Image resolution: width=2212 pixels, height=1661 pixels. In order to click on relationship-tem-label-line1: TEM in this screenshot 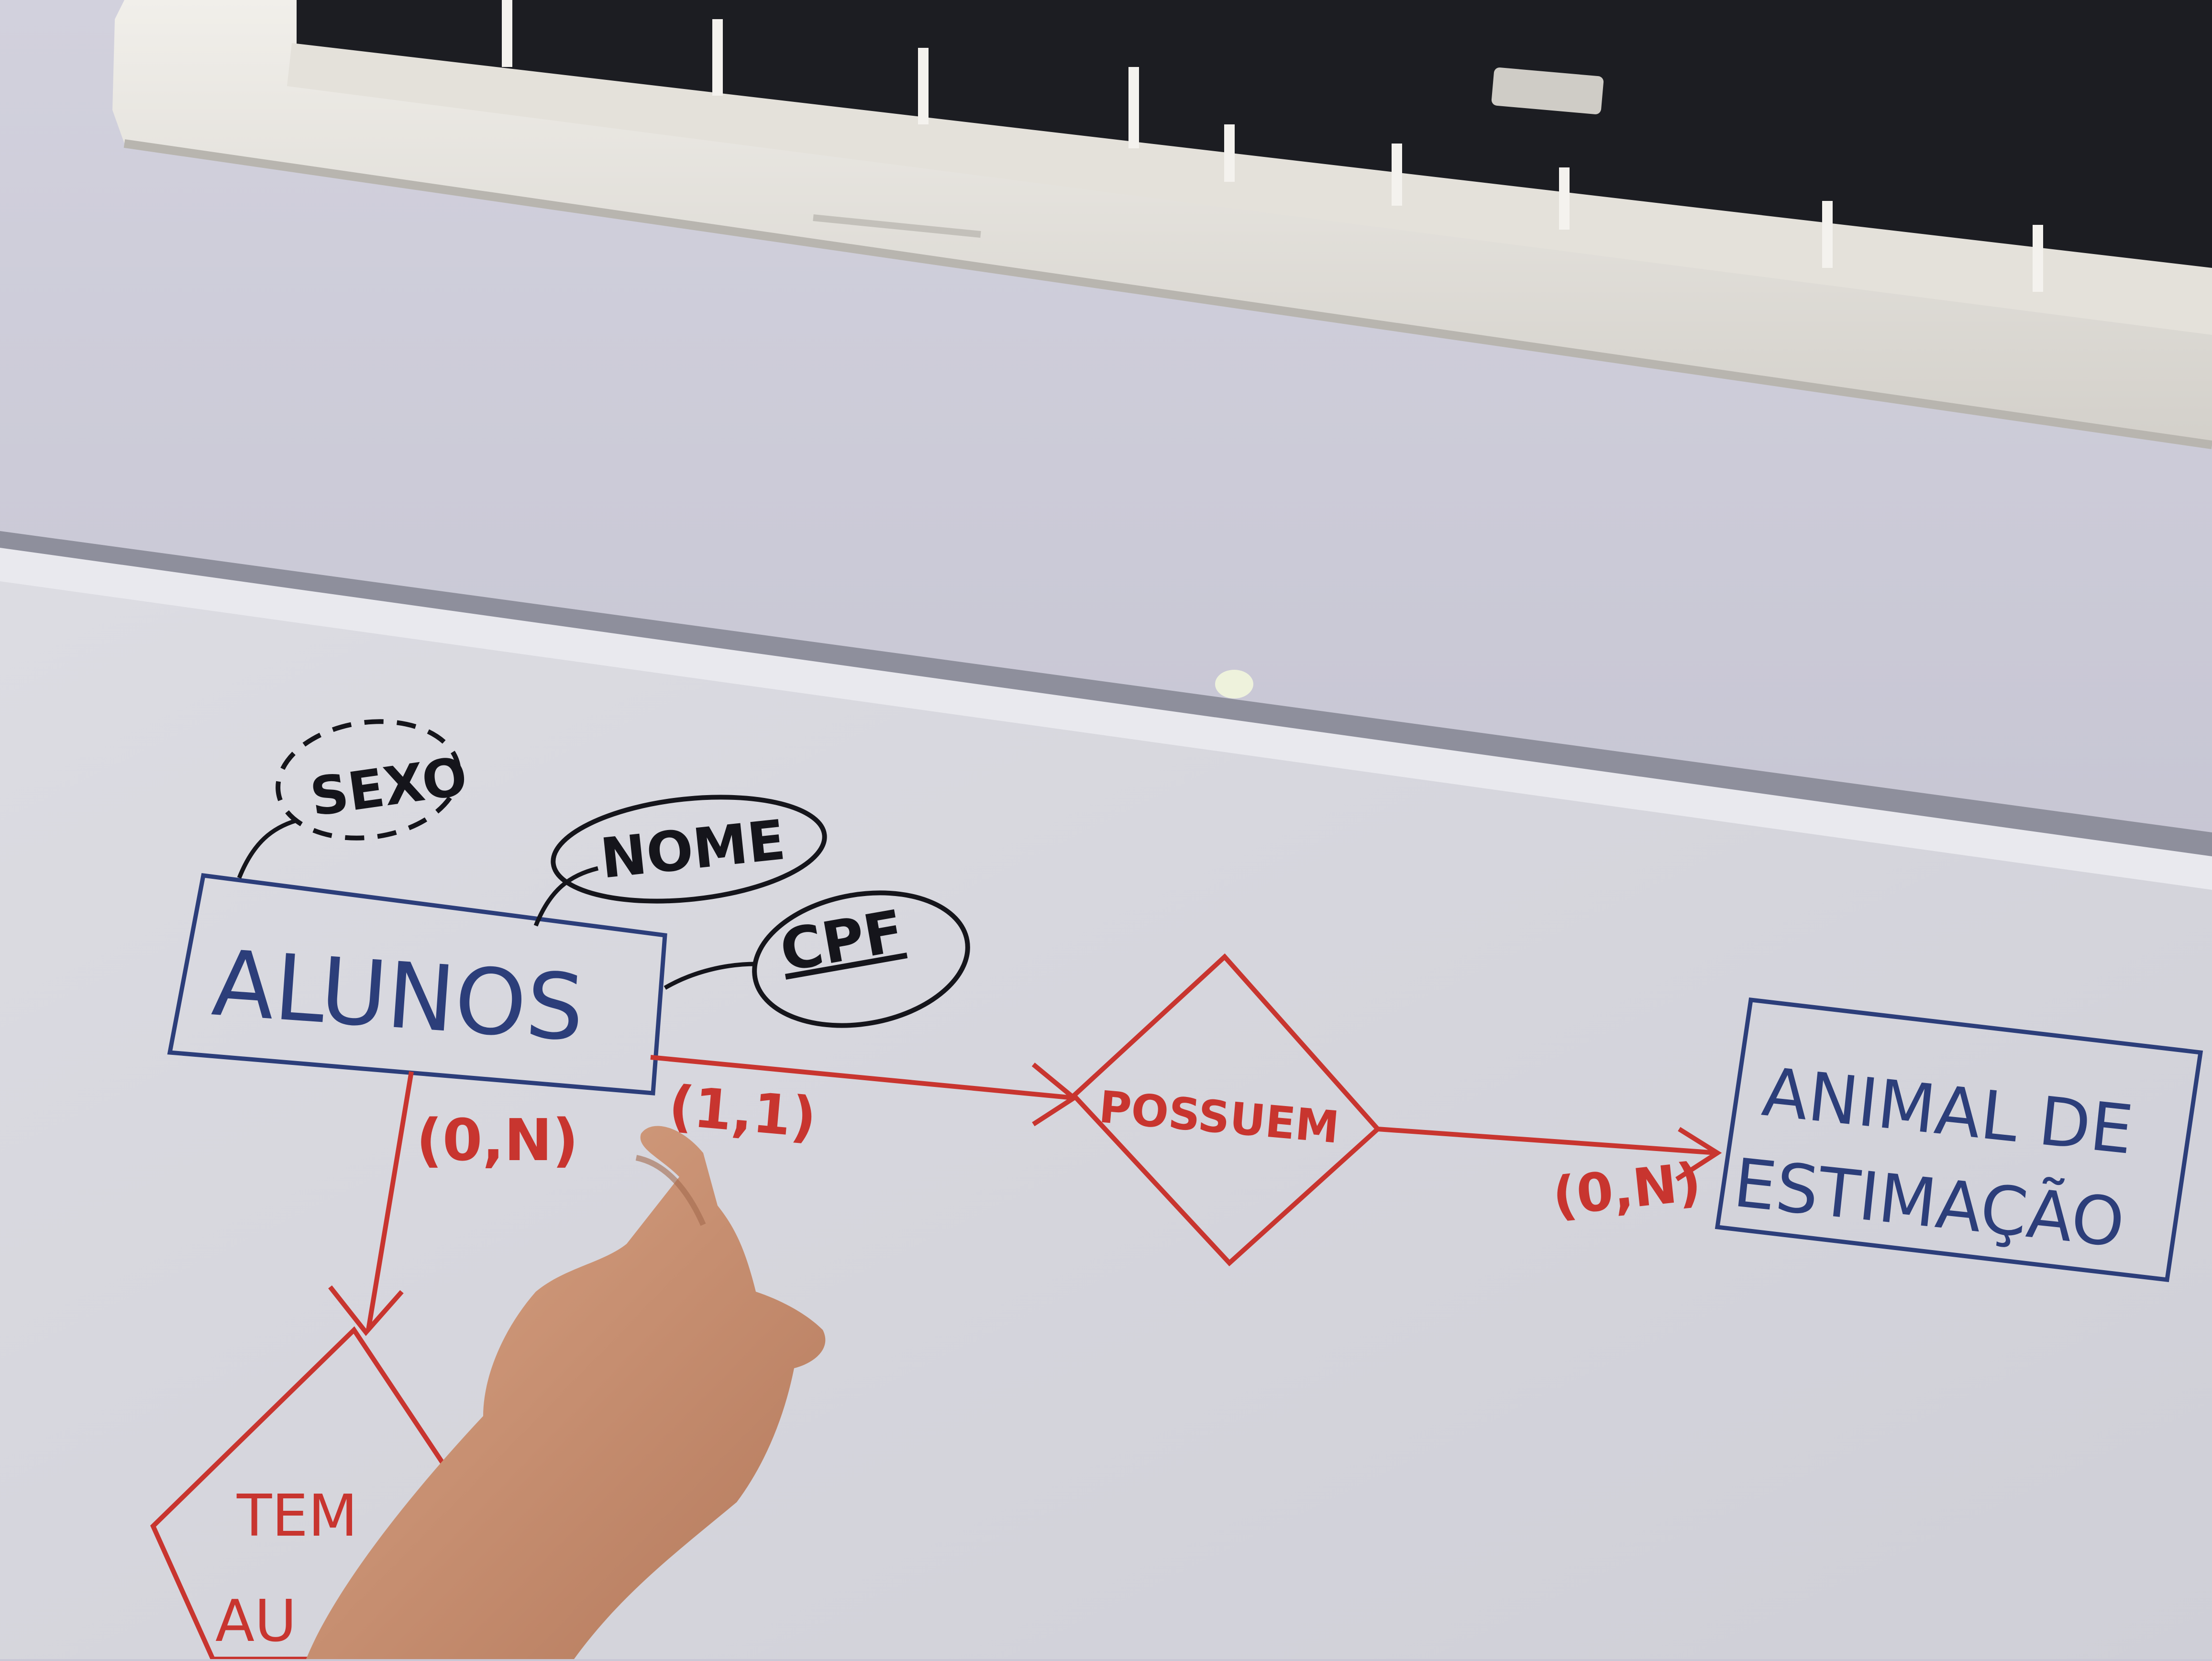, I will do `click(297, 1516)`.